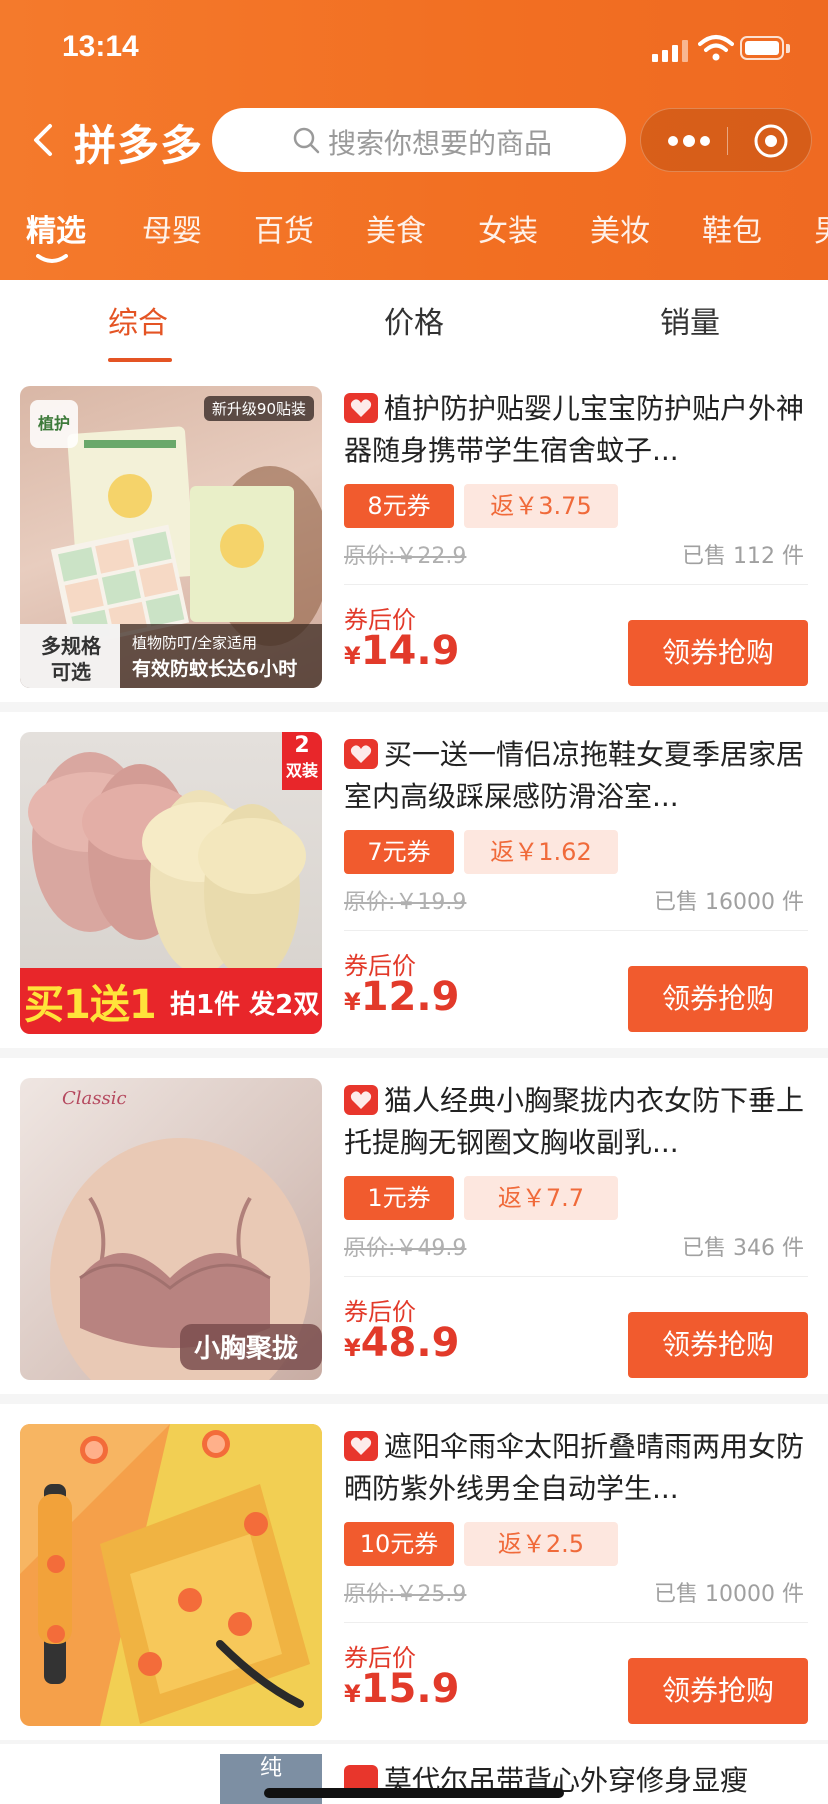  I want to click on product-image: Classic 小胸聚拢, so click(171, 1229).